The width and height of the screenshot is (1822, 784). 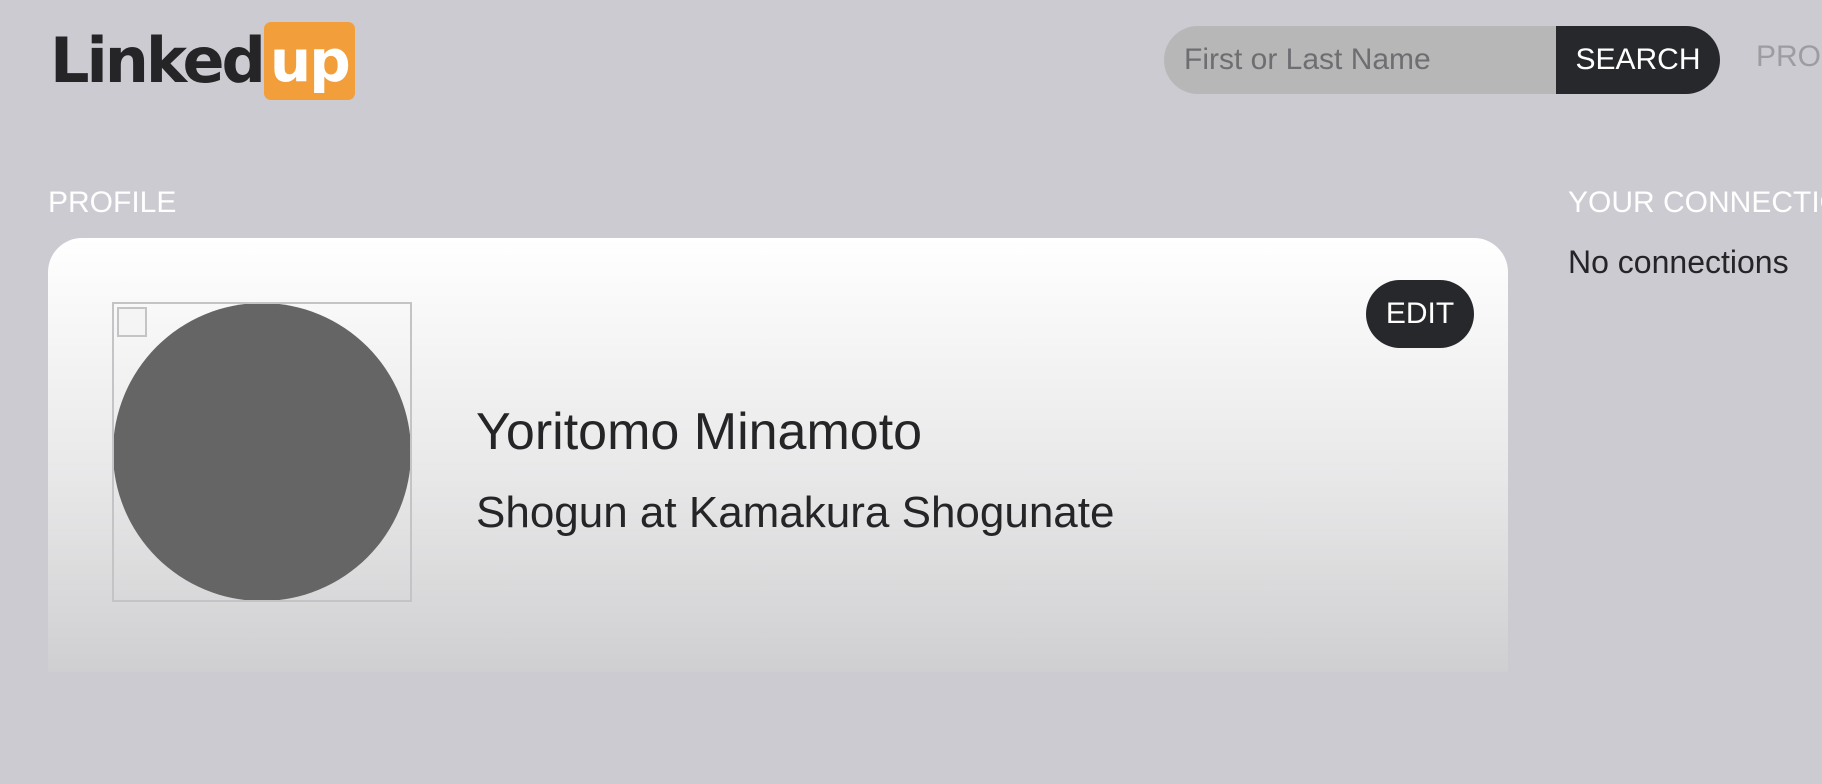 I want to click on avatar-placeholder-circle, so click(x=262, y=452).